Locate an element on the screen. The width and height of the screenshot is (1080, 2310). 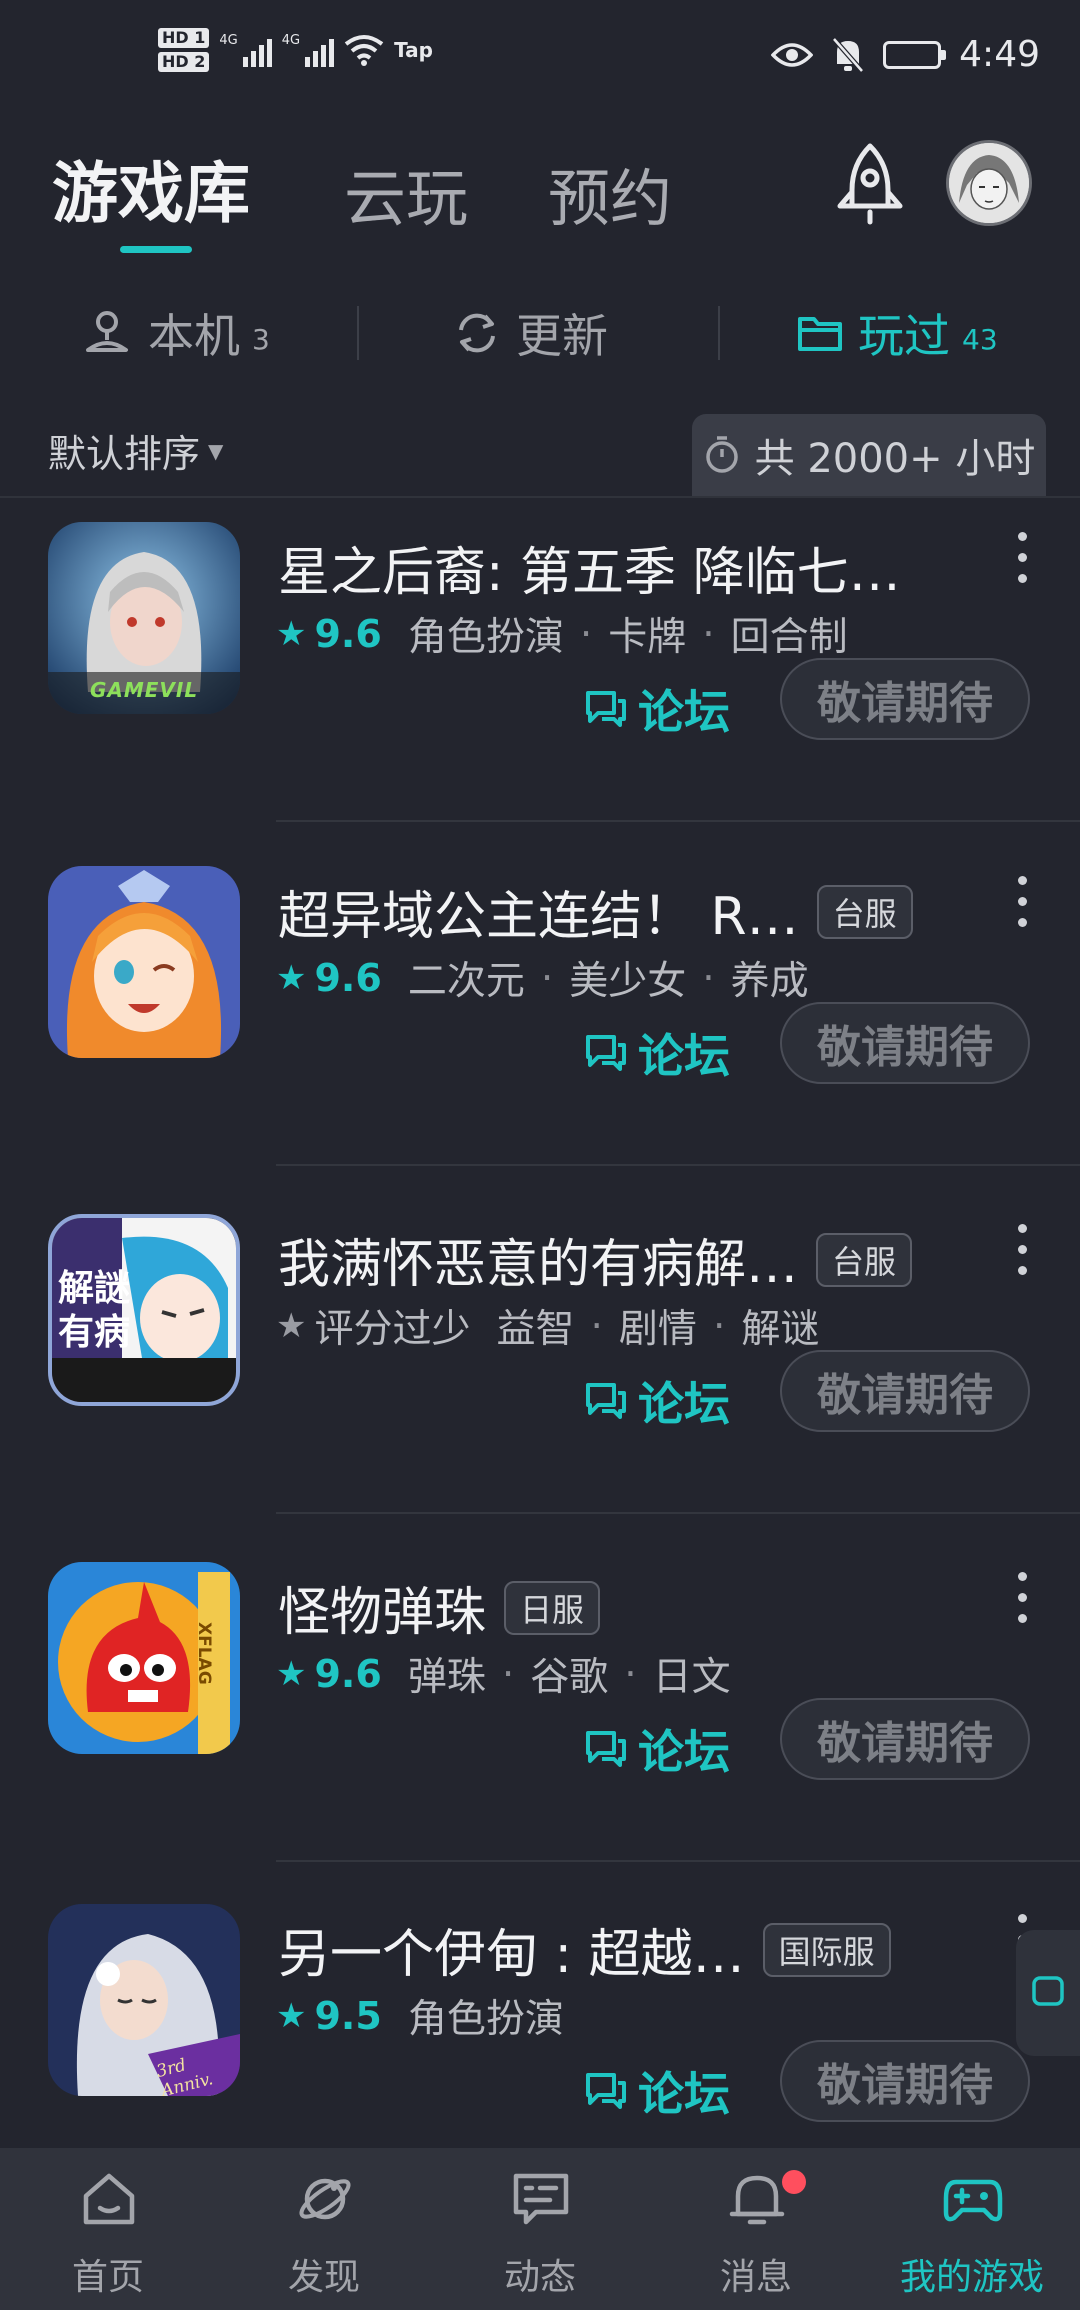
sort-label: 默认排序 is located at coordinates (124, 454).